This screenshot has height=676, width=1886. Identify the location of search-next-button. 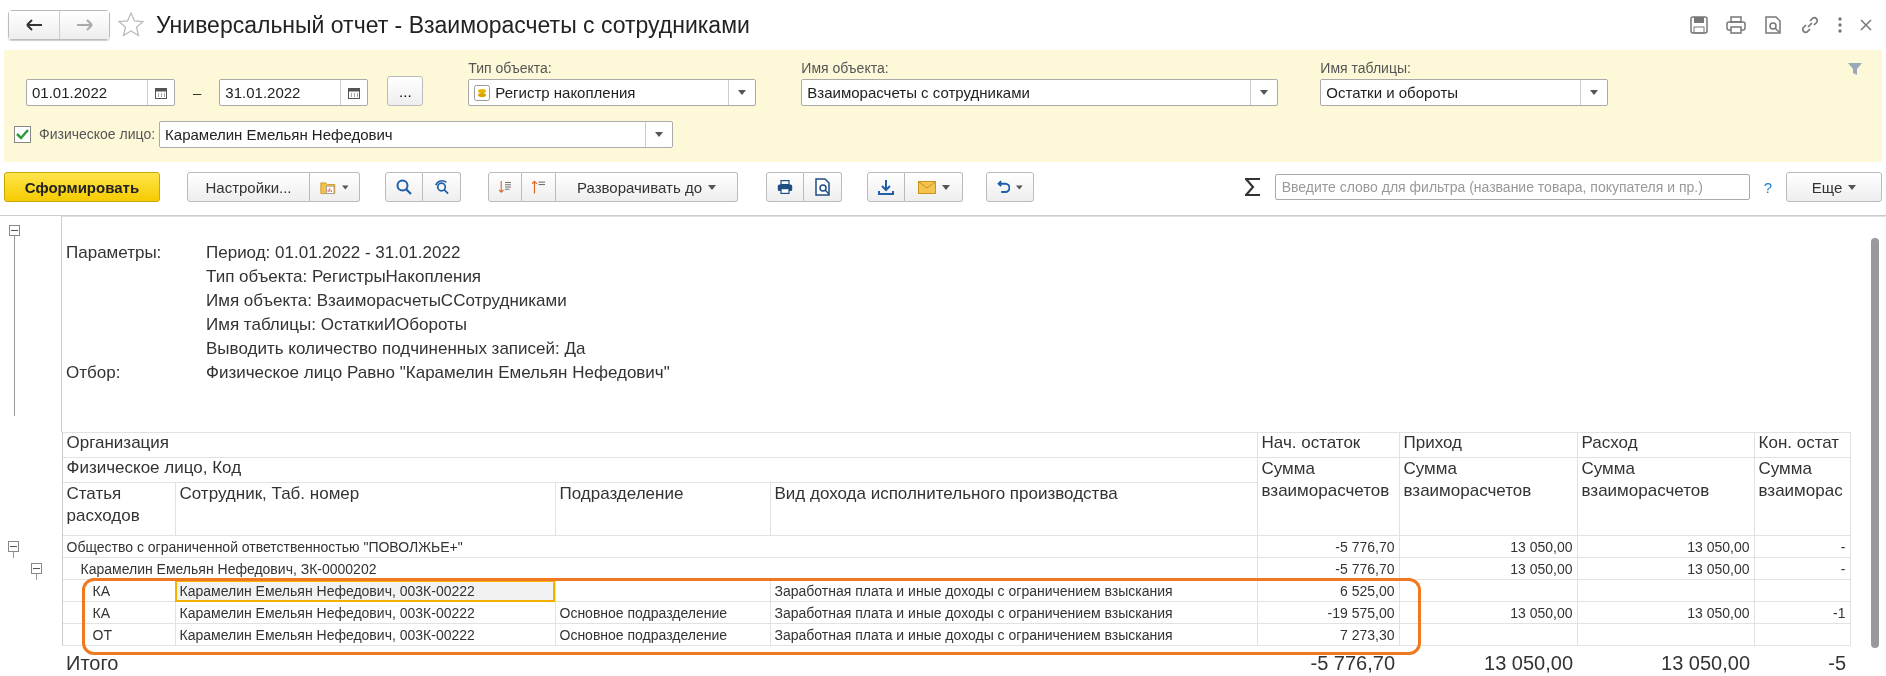
(442, 187).